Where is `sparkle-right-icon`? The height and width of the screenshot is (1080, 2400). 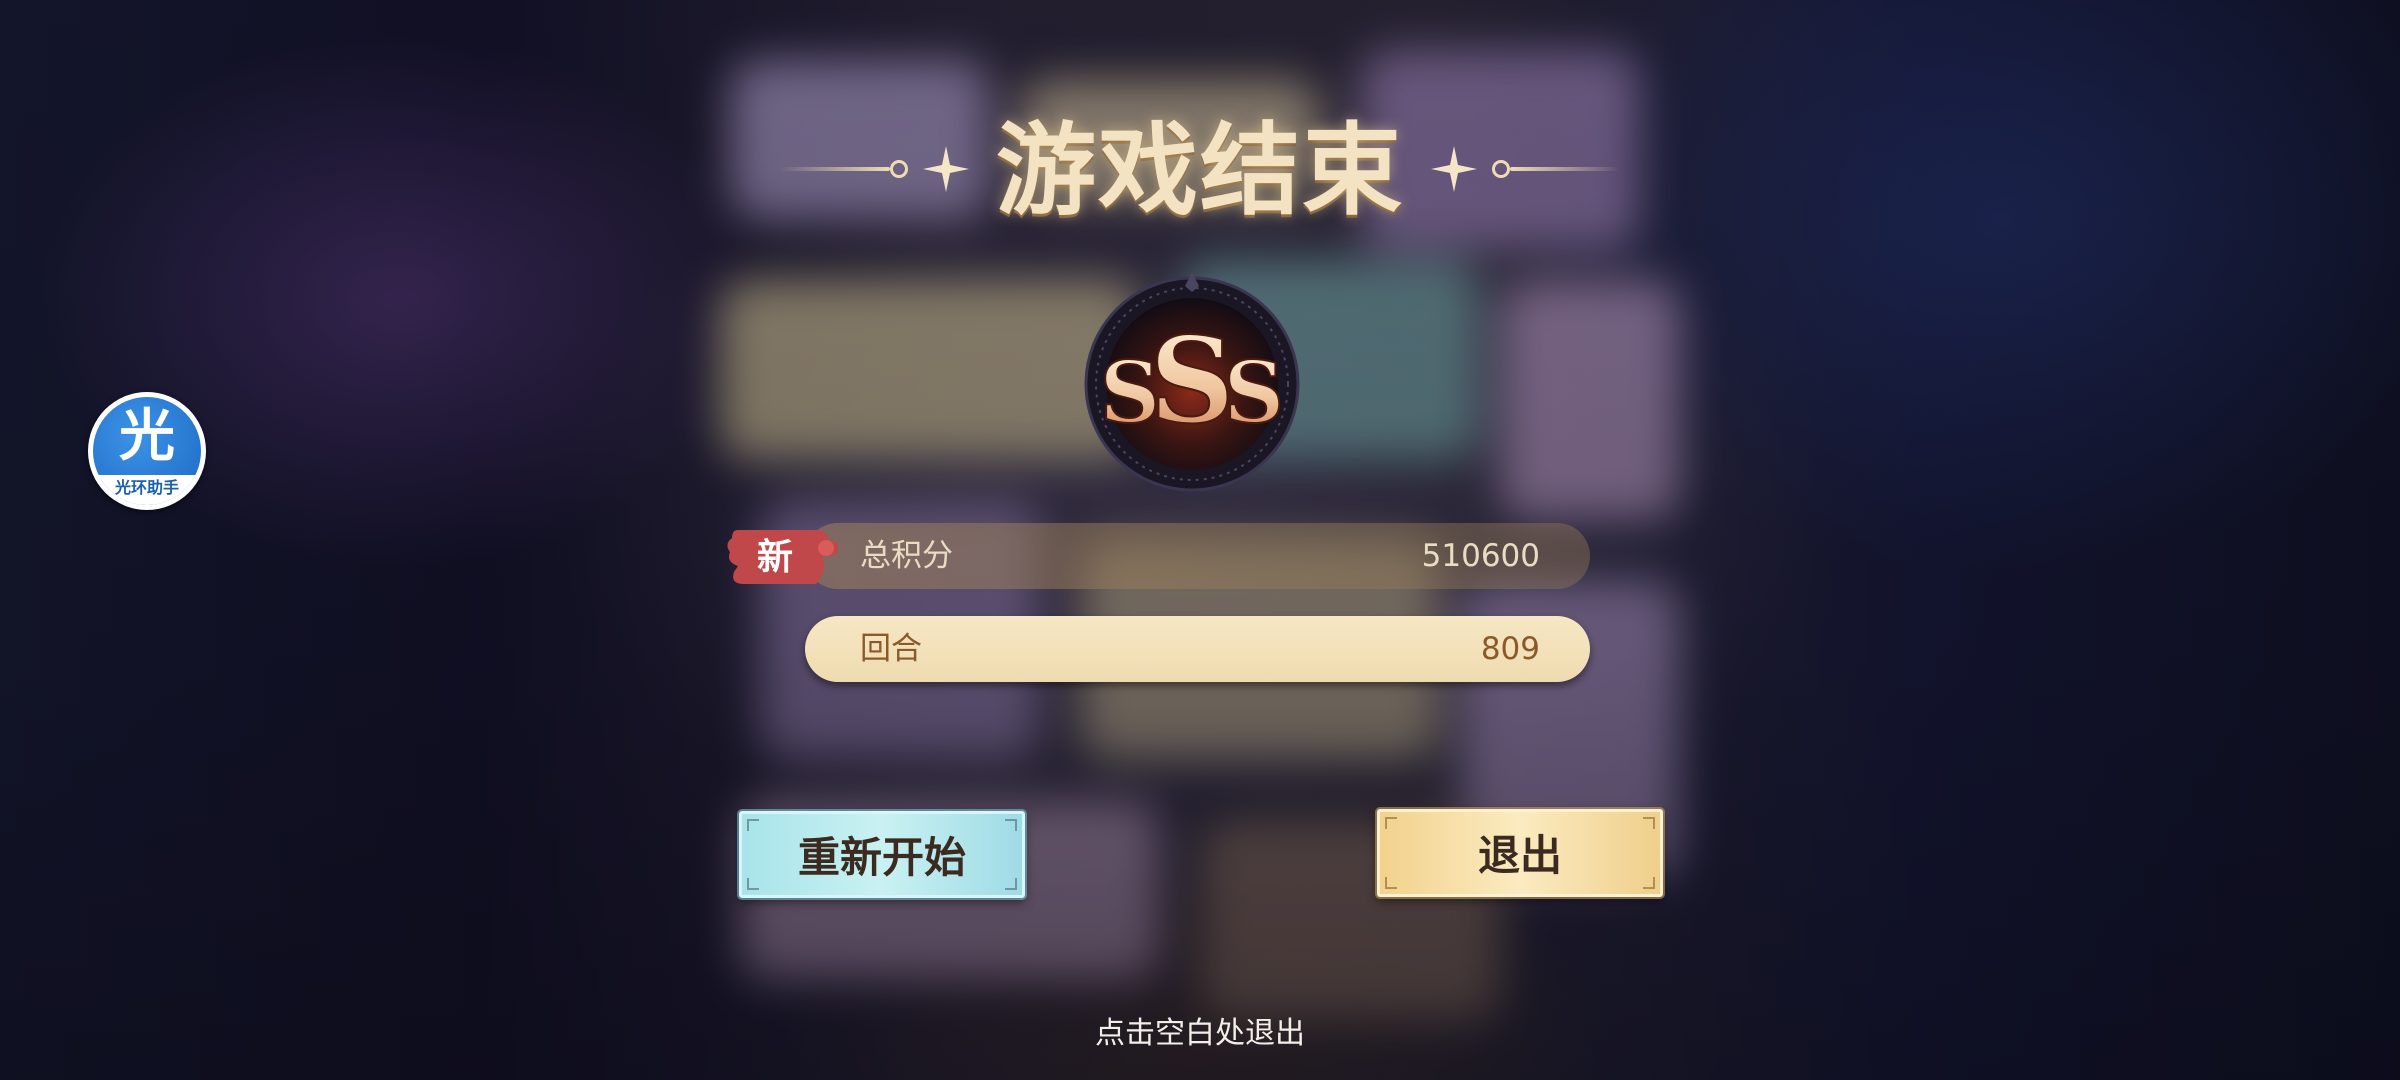
sparkle-right-icon is located at coordinates (1454, 169).